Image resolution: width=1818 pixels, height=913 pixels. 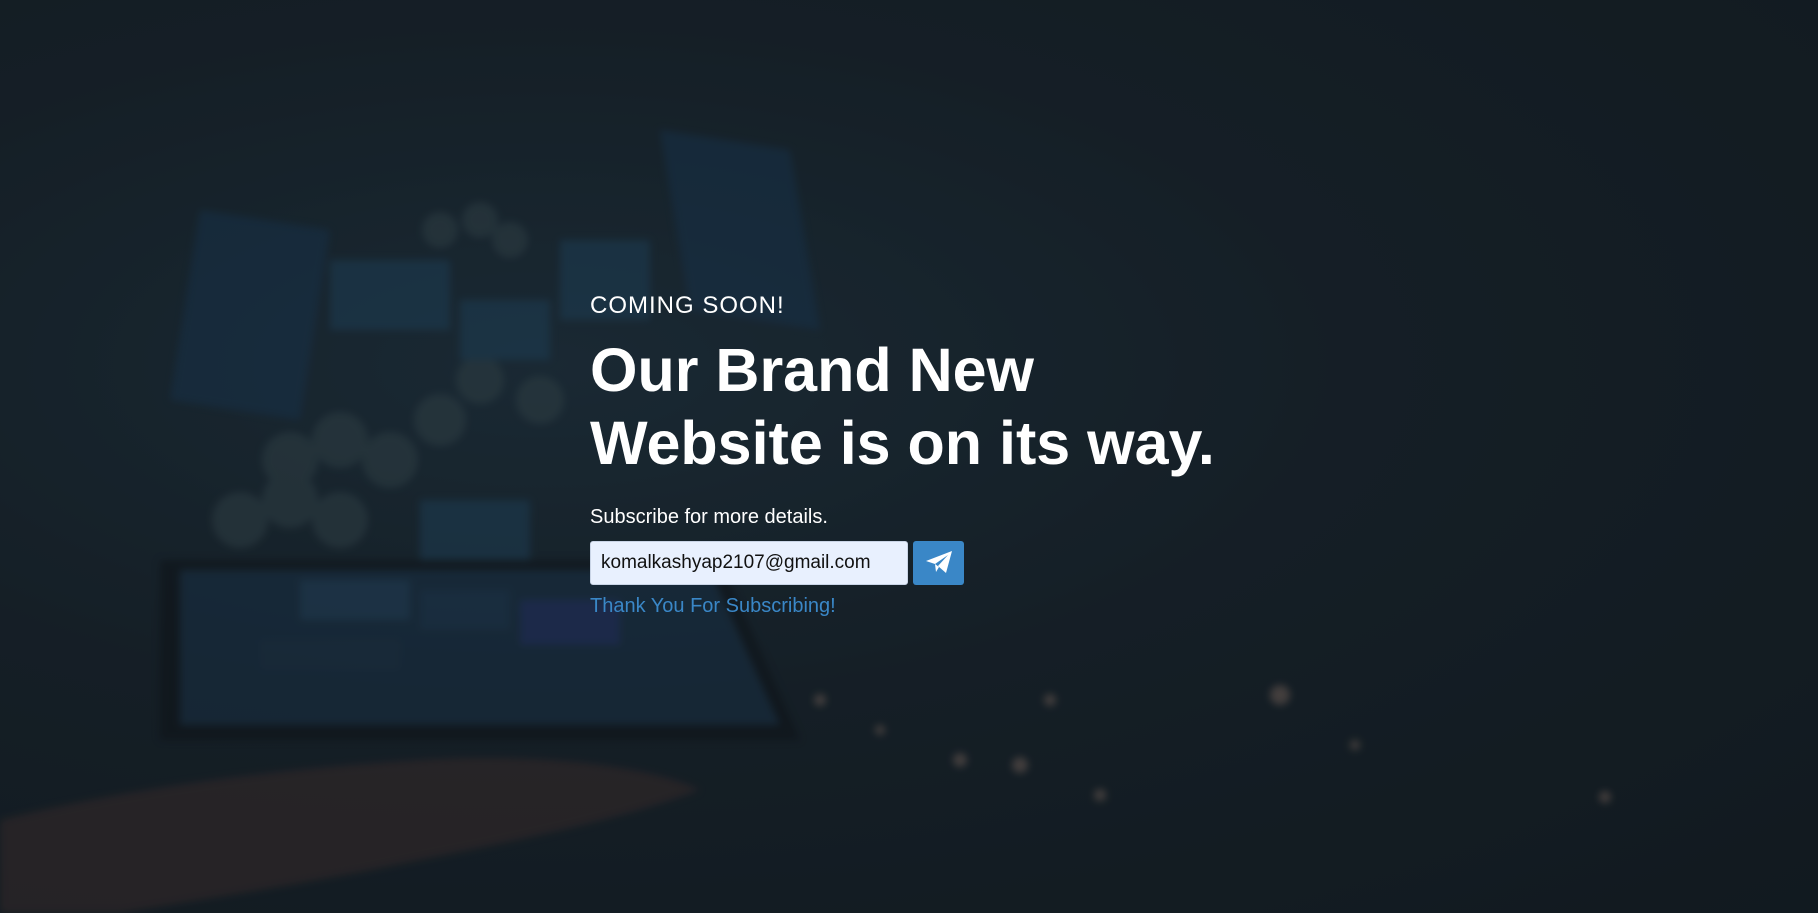 What do you see at coordinates (970, 563) in the screenshot?
I see `subscribe-form` at bounding box center [970, 563].